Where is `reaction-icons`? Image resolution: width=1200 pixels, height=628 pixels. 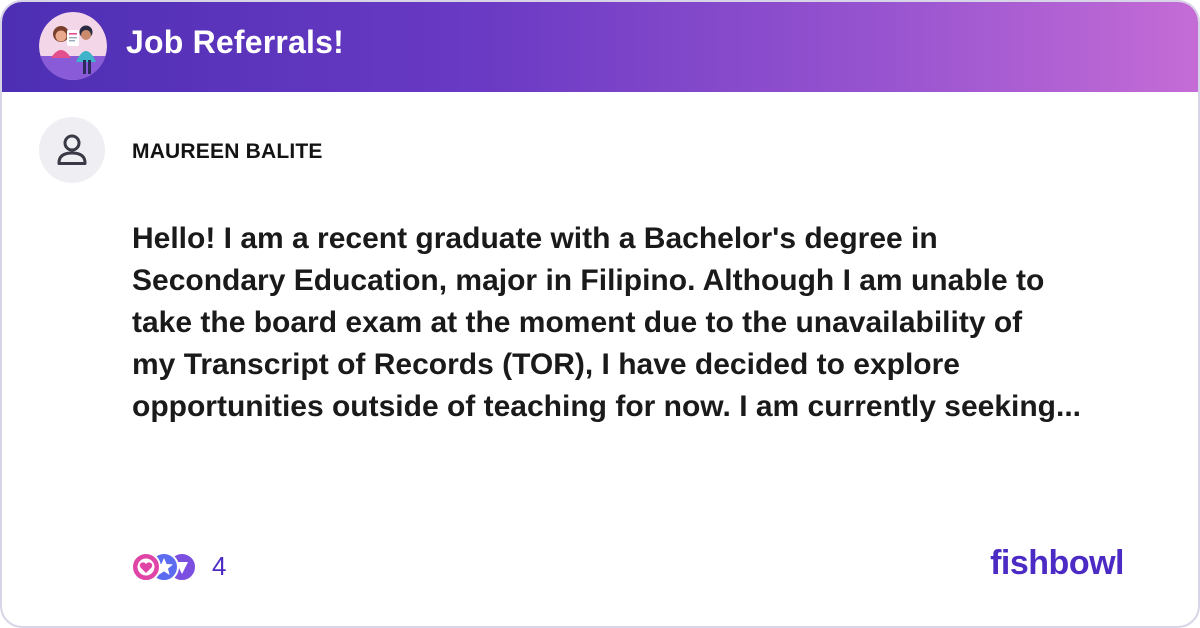
reaction-icons is located at coordinates (165, 567).